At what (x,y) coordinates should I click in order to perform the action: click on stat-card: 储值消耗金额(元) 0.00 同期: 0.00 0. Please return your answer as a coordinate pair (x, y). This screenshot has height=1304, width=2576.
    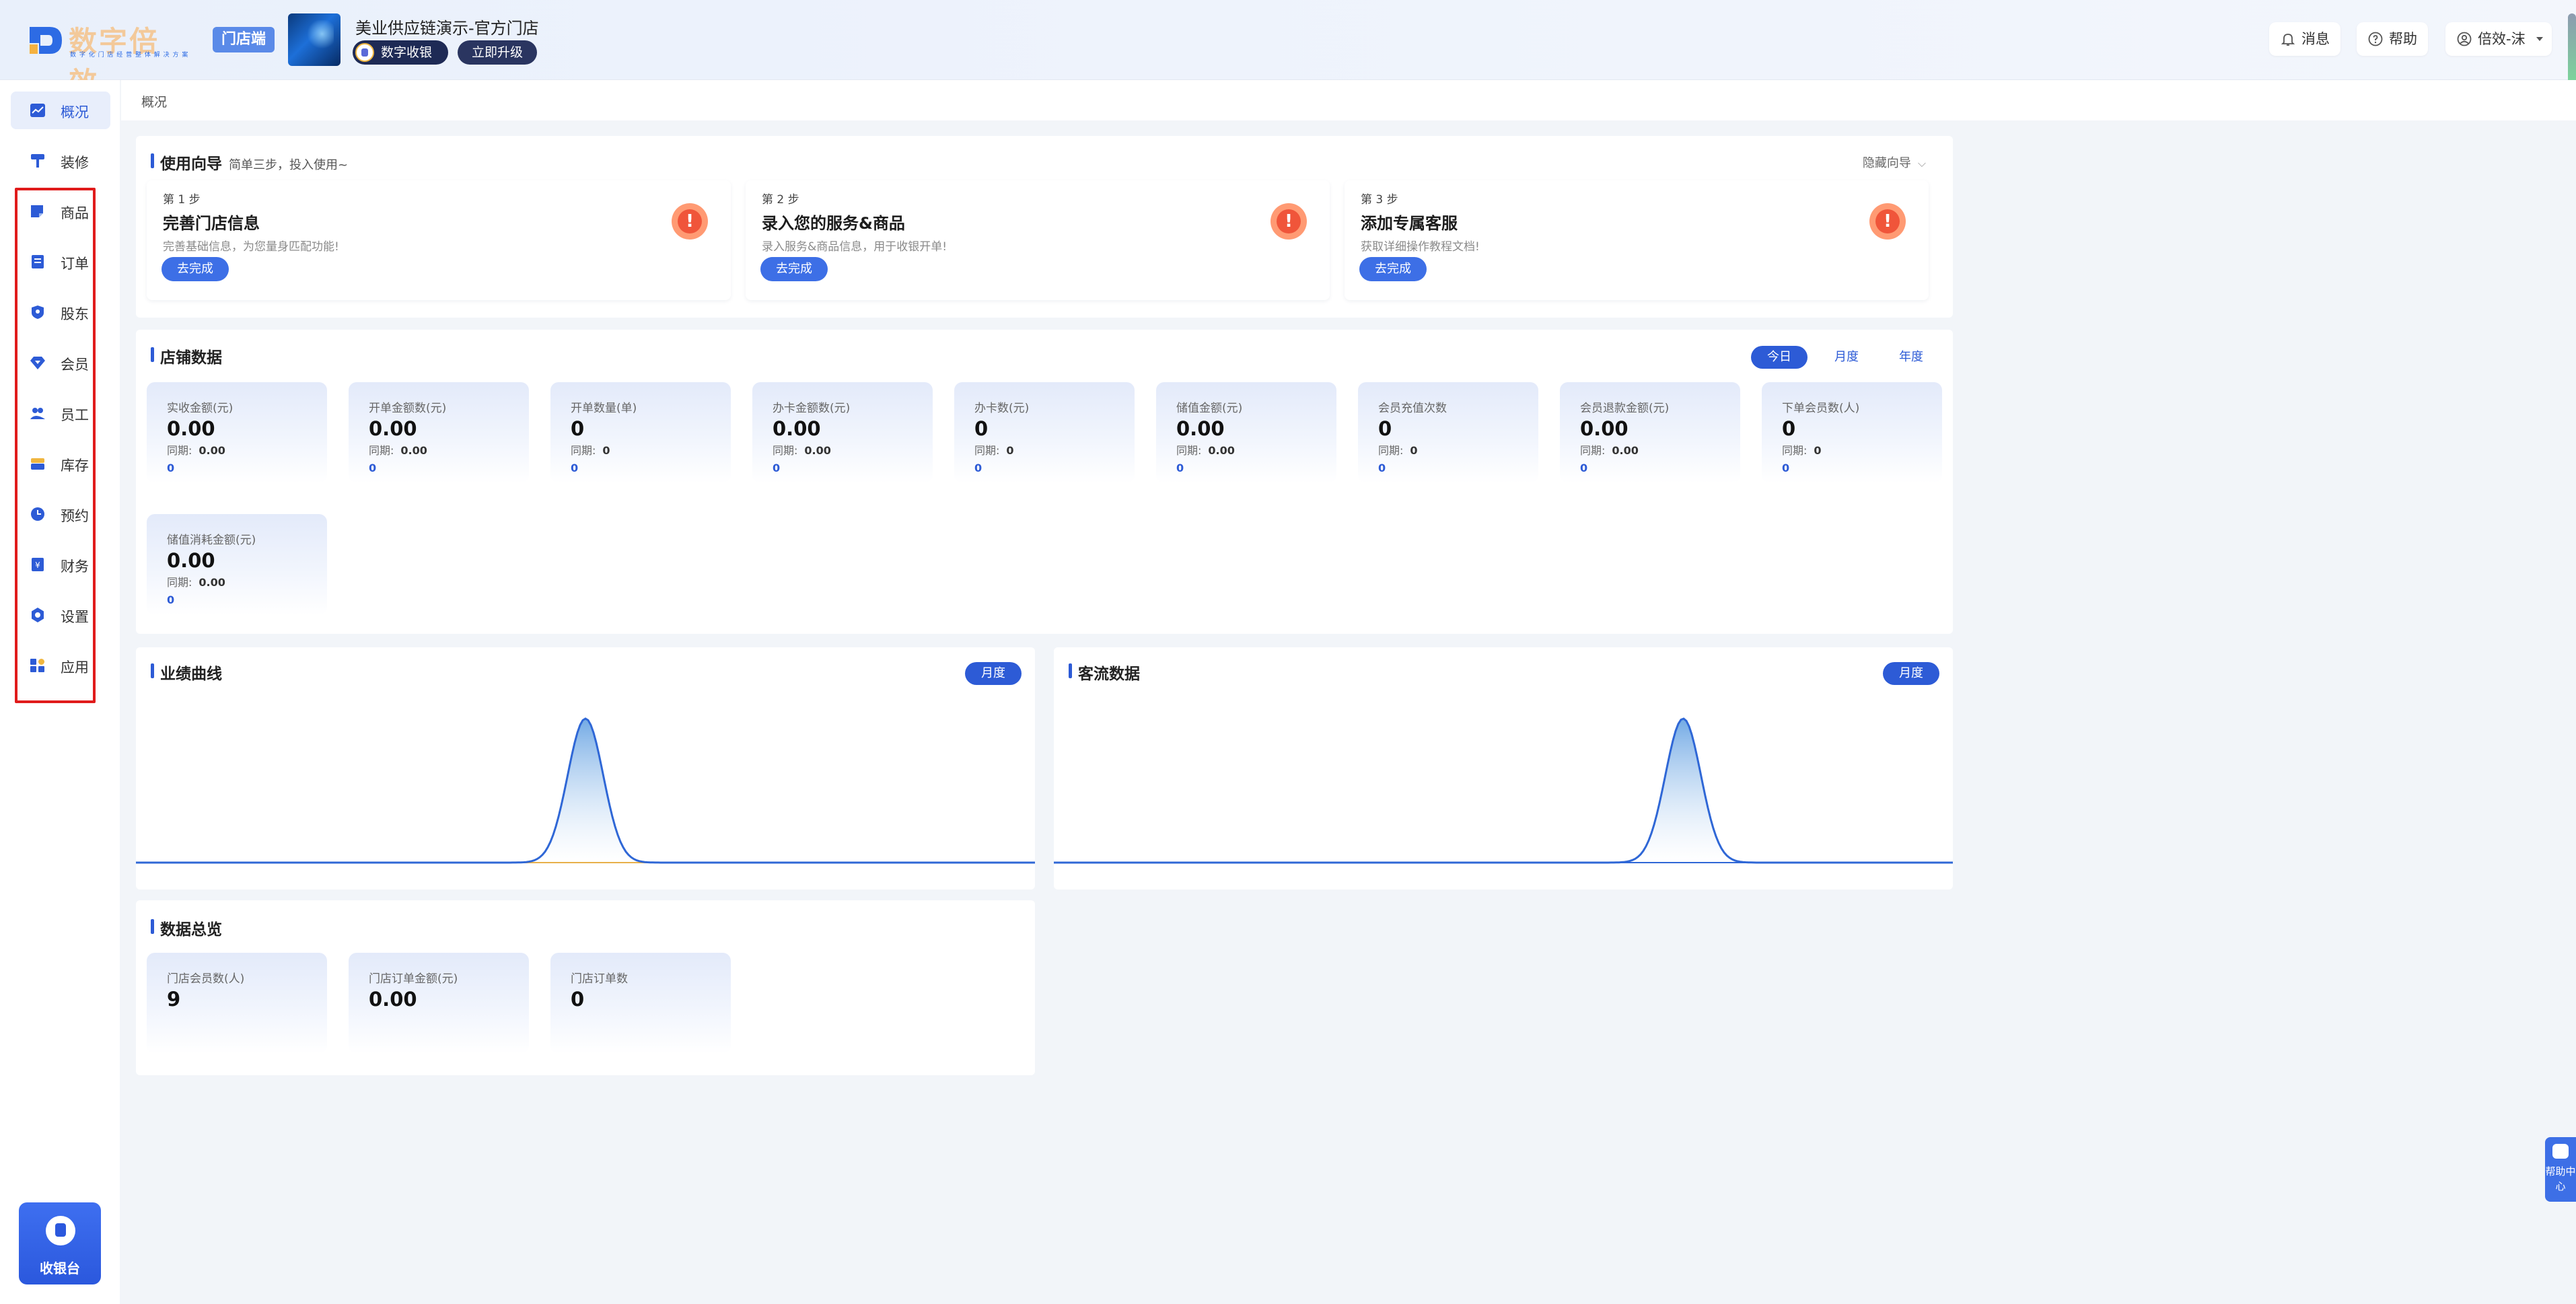
    Looking at the image, I should click on (237, 564).